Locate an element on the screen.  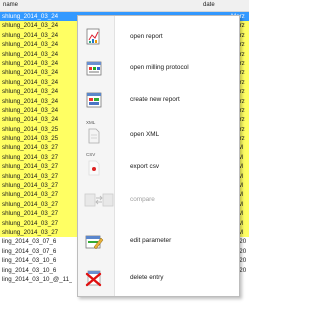
menu-item-edit-parameter: edit parameter is located at coordinates (158, 241).